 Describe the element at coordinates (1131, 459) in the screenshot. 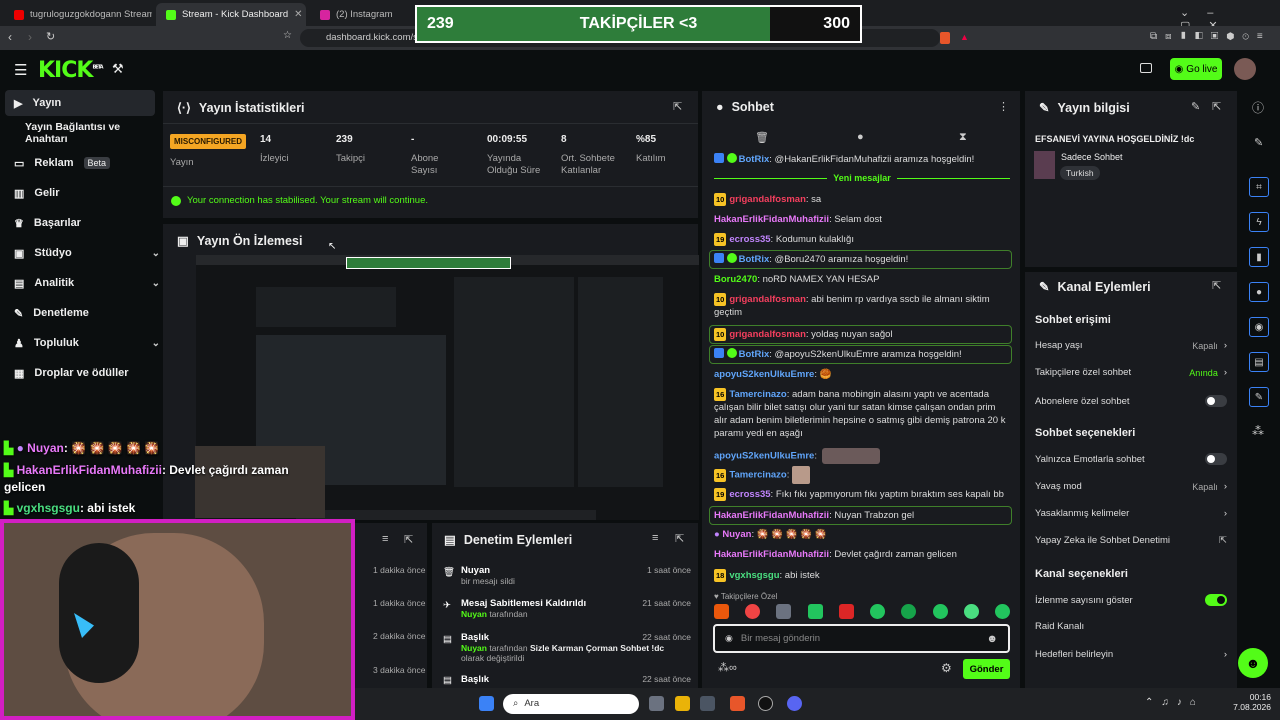

I see `setting-emote-only: Yalnızca Emotlarla sohbet` at that location.